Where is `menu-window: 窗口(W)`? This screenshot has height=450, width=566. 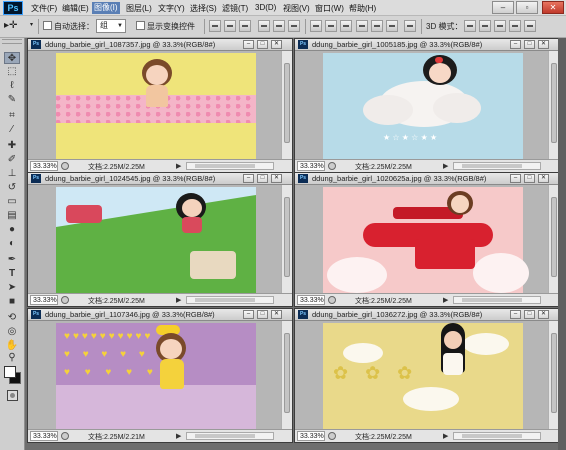 menu-window: 窗口(W) is located at coordinates (329, 8).